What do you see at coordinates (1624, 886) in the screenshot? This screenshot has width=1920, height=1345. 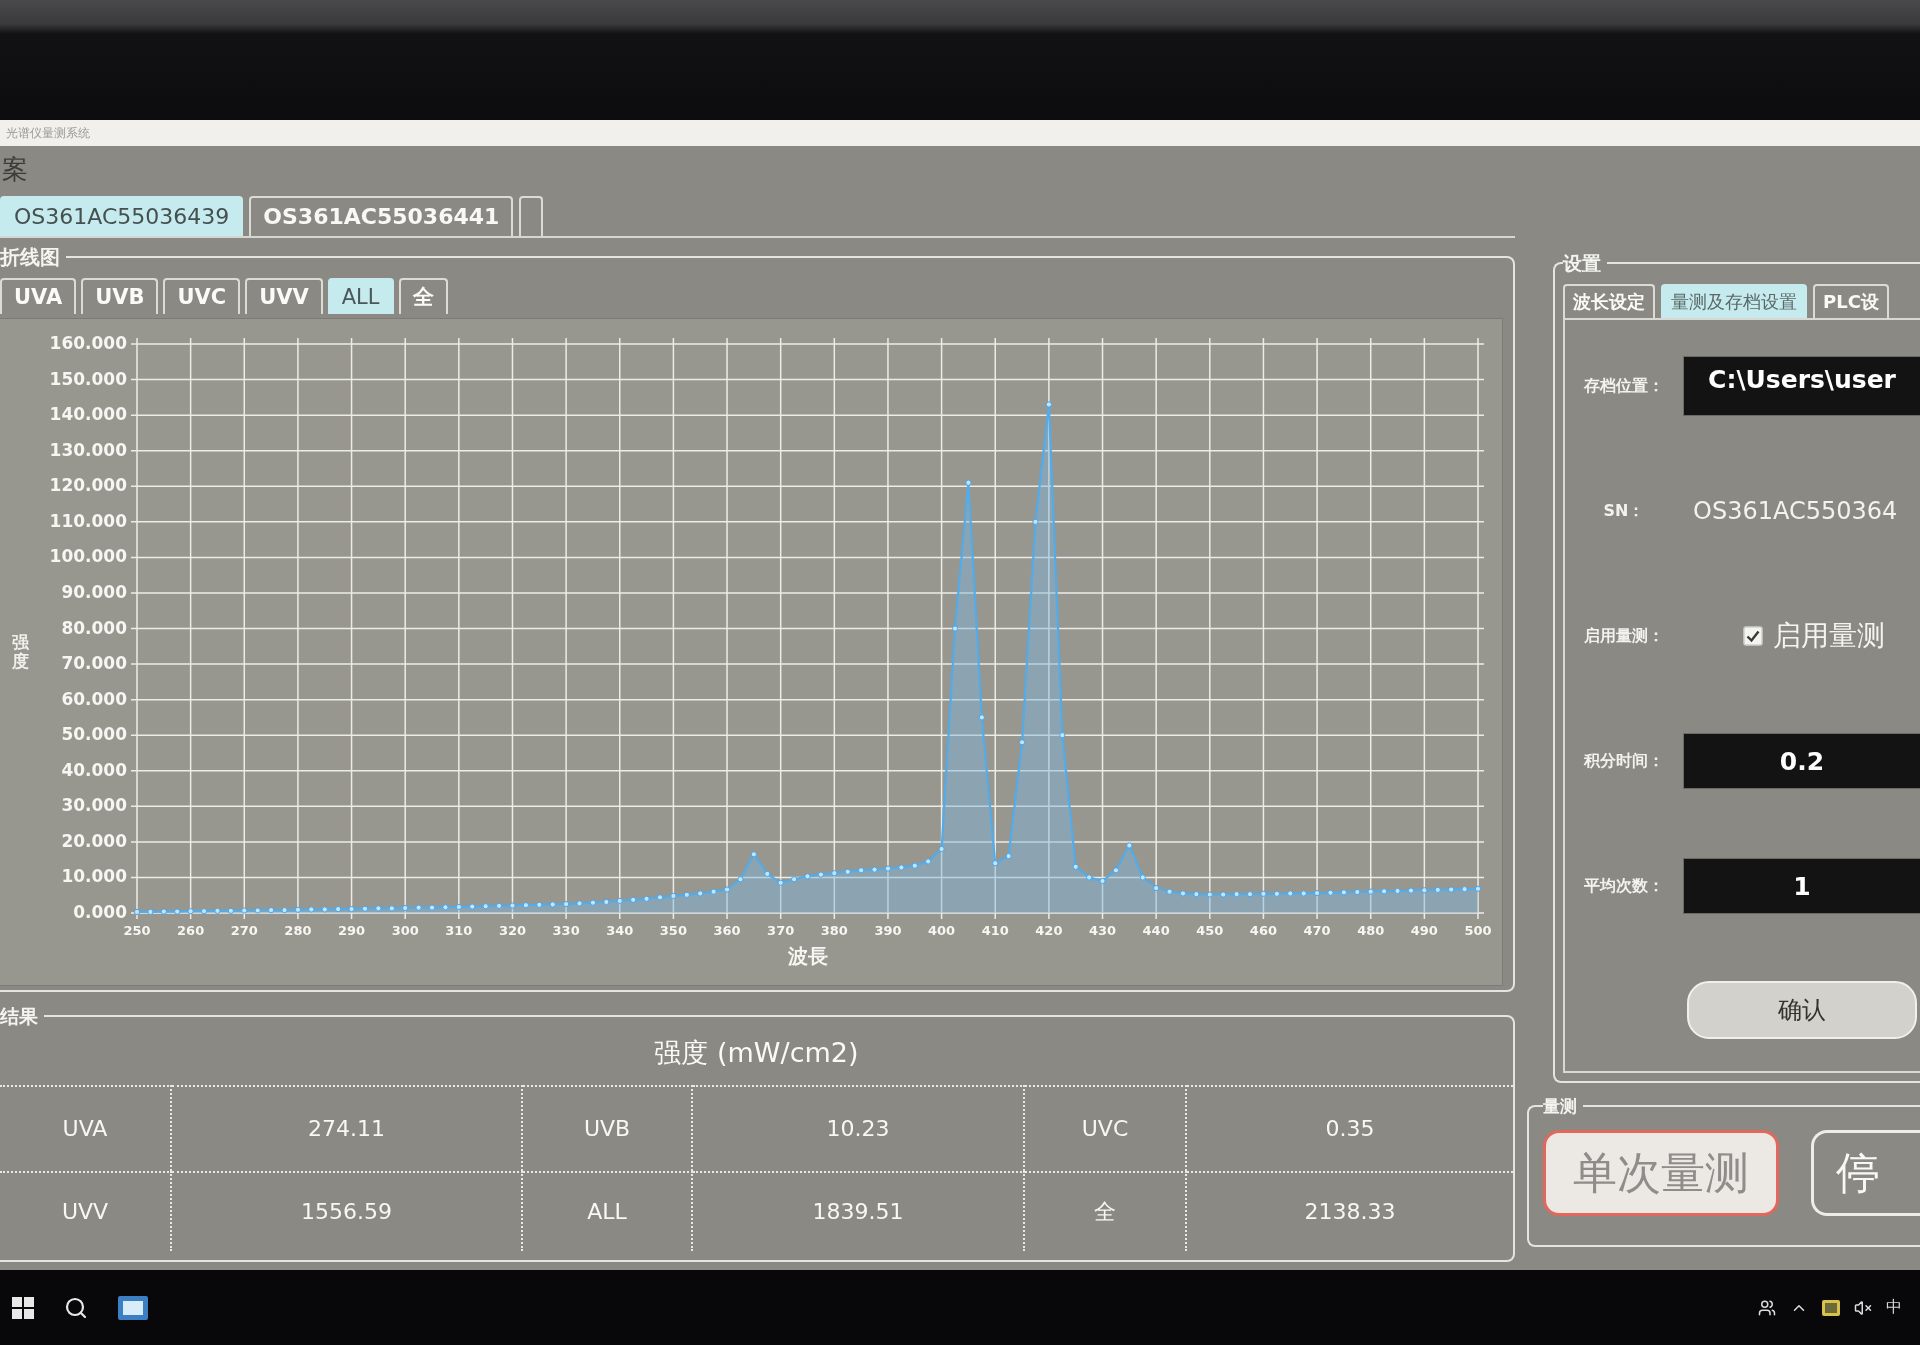 I see `field-label: 平均次数：` at bounding box center [1624, 886].